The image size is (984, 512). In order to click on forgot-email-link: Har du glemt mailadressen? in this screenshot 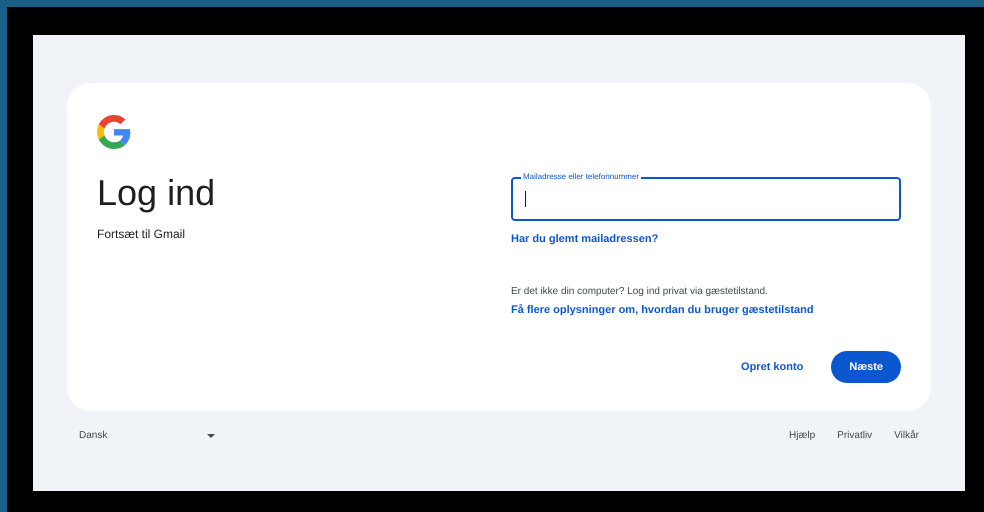, I will do `click(584, 239)`.